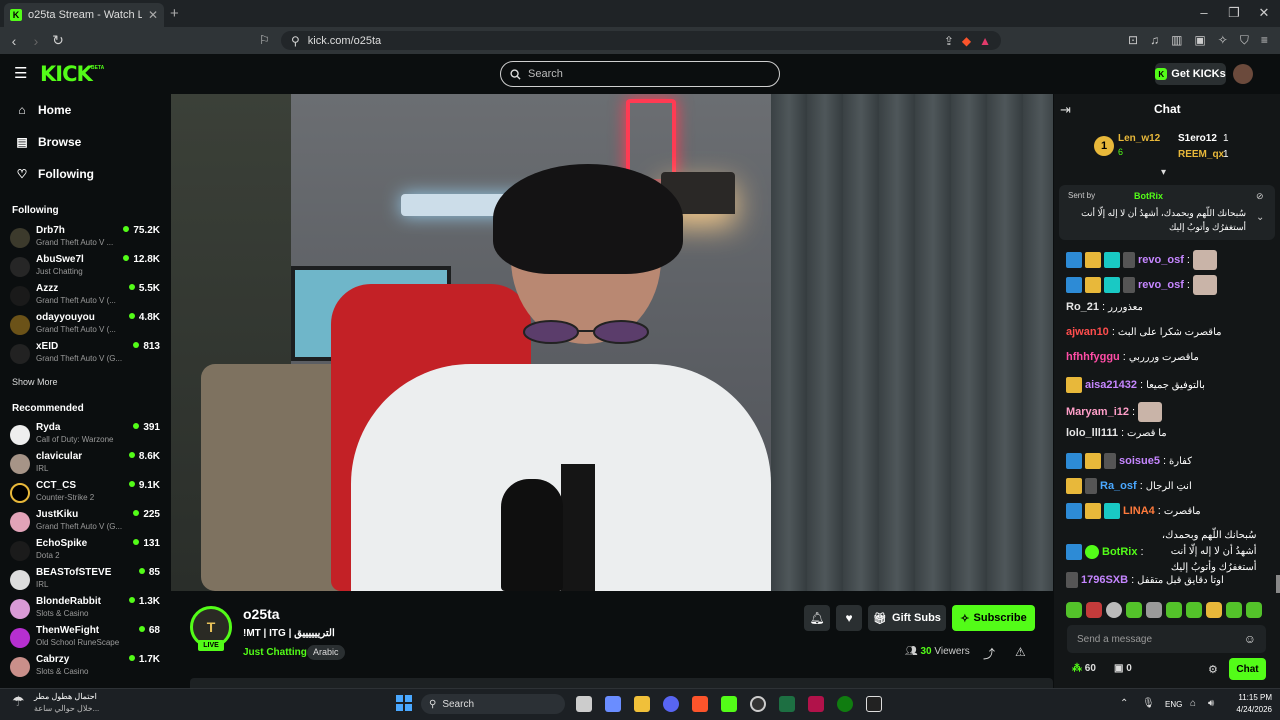 The height and width of the screenshot is (720, 1280). I want to click on reload-icon: ↻, so click(58, 40).